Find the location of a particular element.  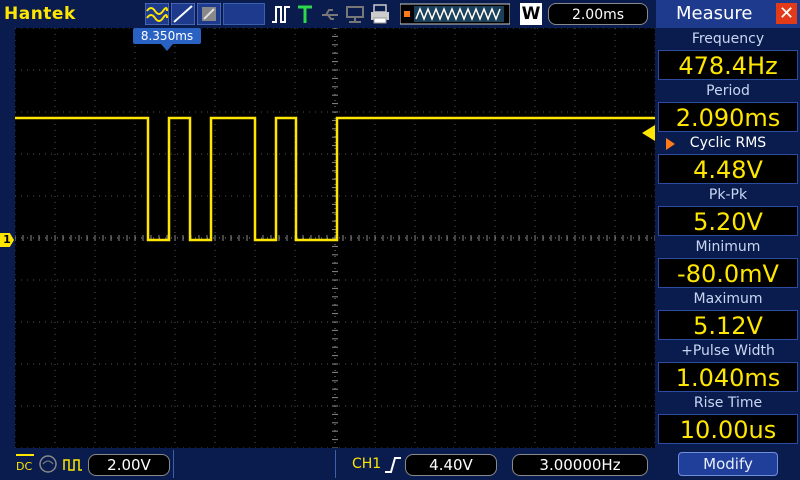

vector-mode-icon is located at coordinates (183, 14).